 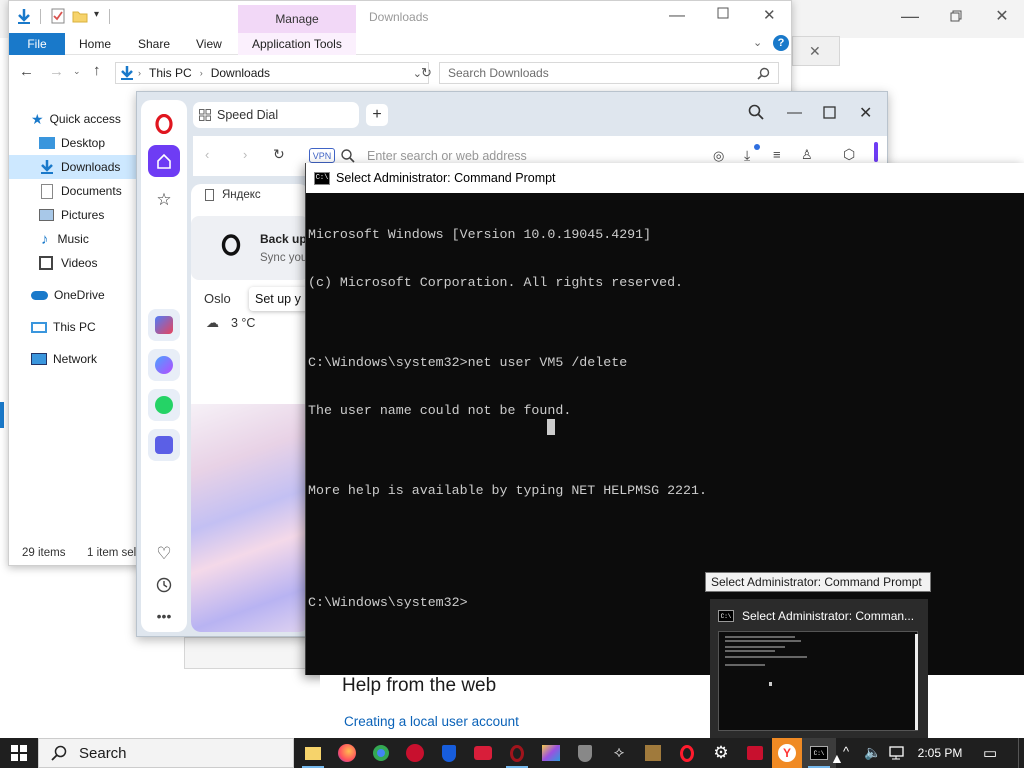 I want to click on bookmark-page-icon, so click(x=209, y=195).